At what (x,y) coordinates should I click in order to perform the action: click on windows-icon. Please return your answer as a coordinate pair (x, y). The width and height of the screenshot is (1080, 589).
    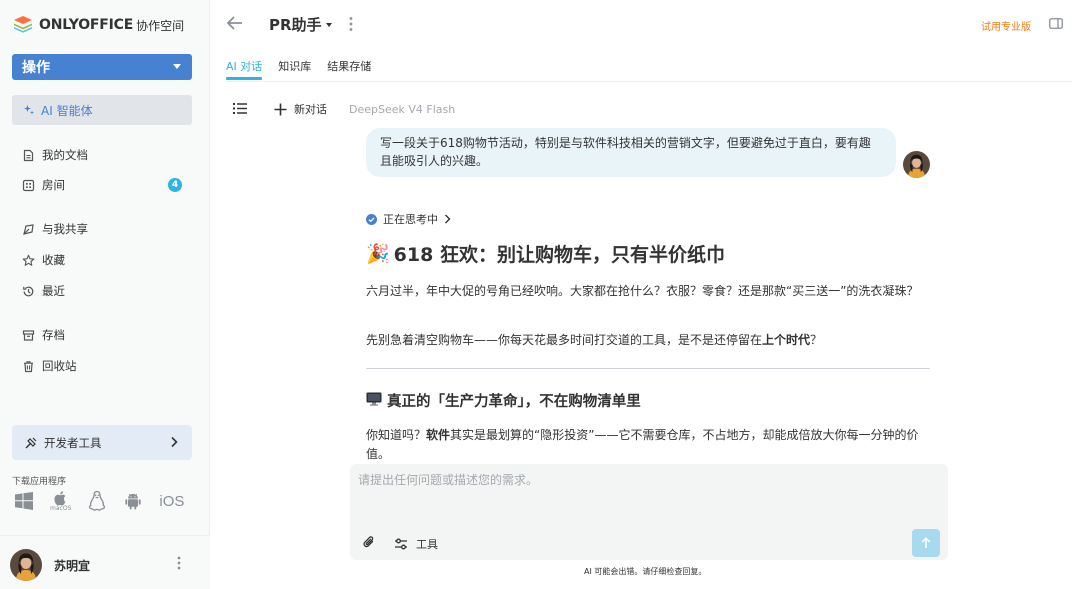
    Looking at the image, I should click on (24, 501).